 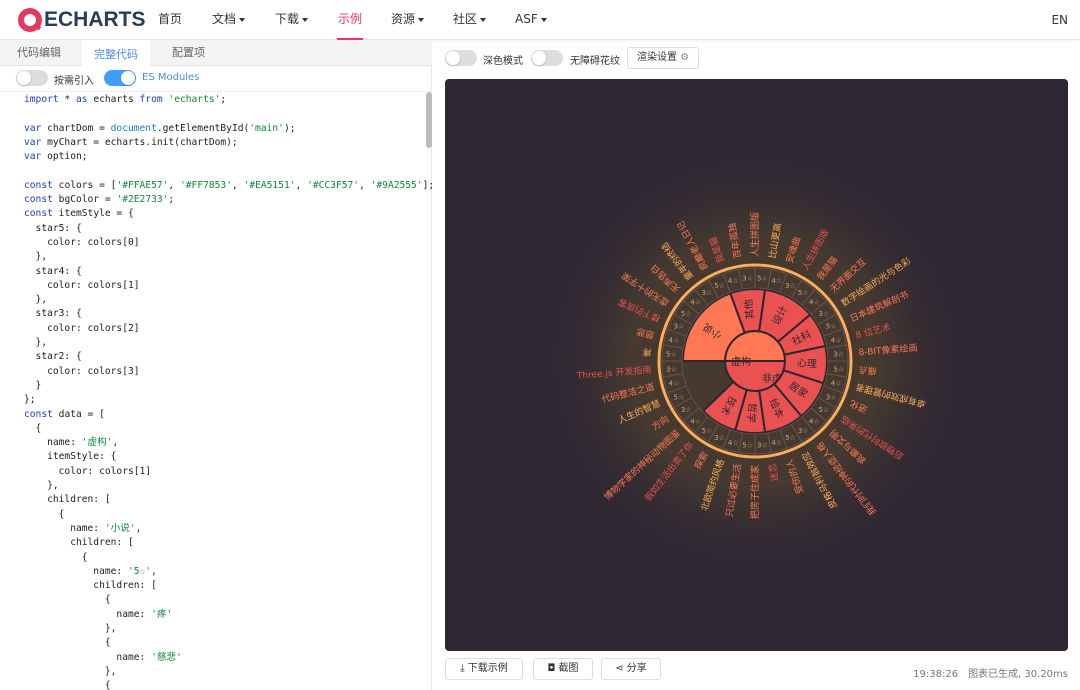 I want to click on code-line: };, so click(x=30, y=400).